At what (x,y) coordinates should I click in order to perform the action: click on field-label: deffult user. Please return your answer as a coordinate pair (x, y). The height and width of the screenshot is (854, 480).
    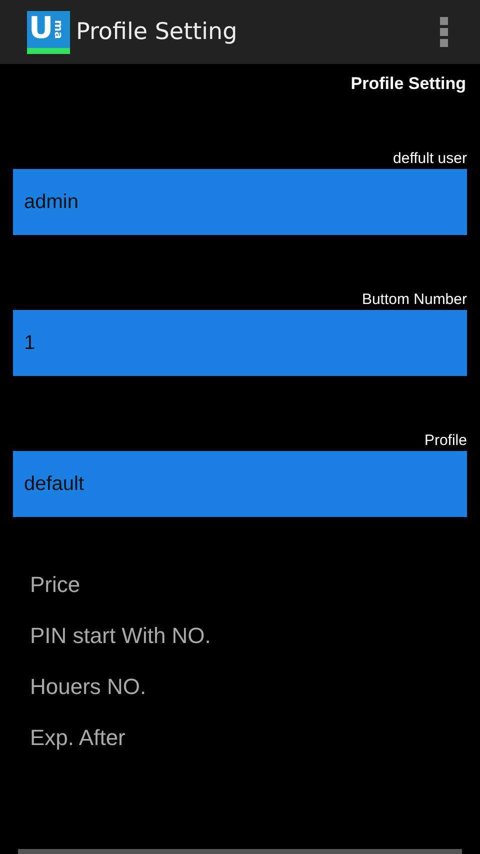
    Looking at the image, I should click on (430, 158).